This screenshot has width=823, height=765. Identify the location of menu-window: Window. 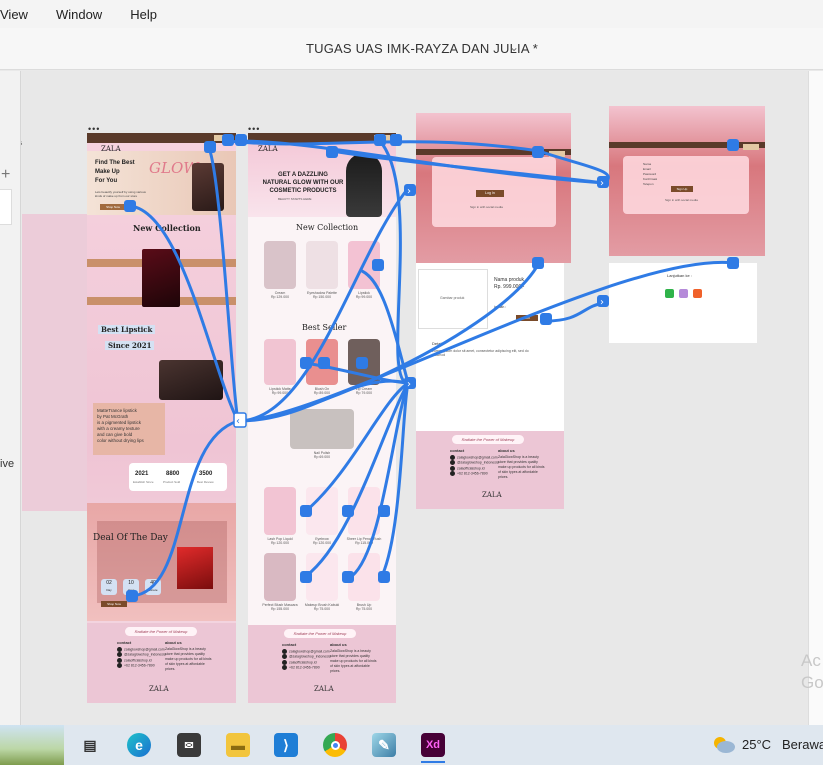
(79, 14).